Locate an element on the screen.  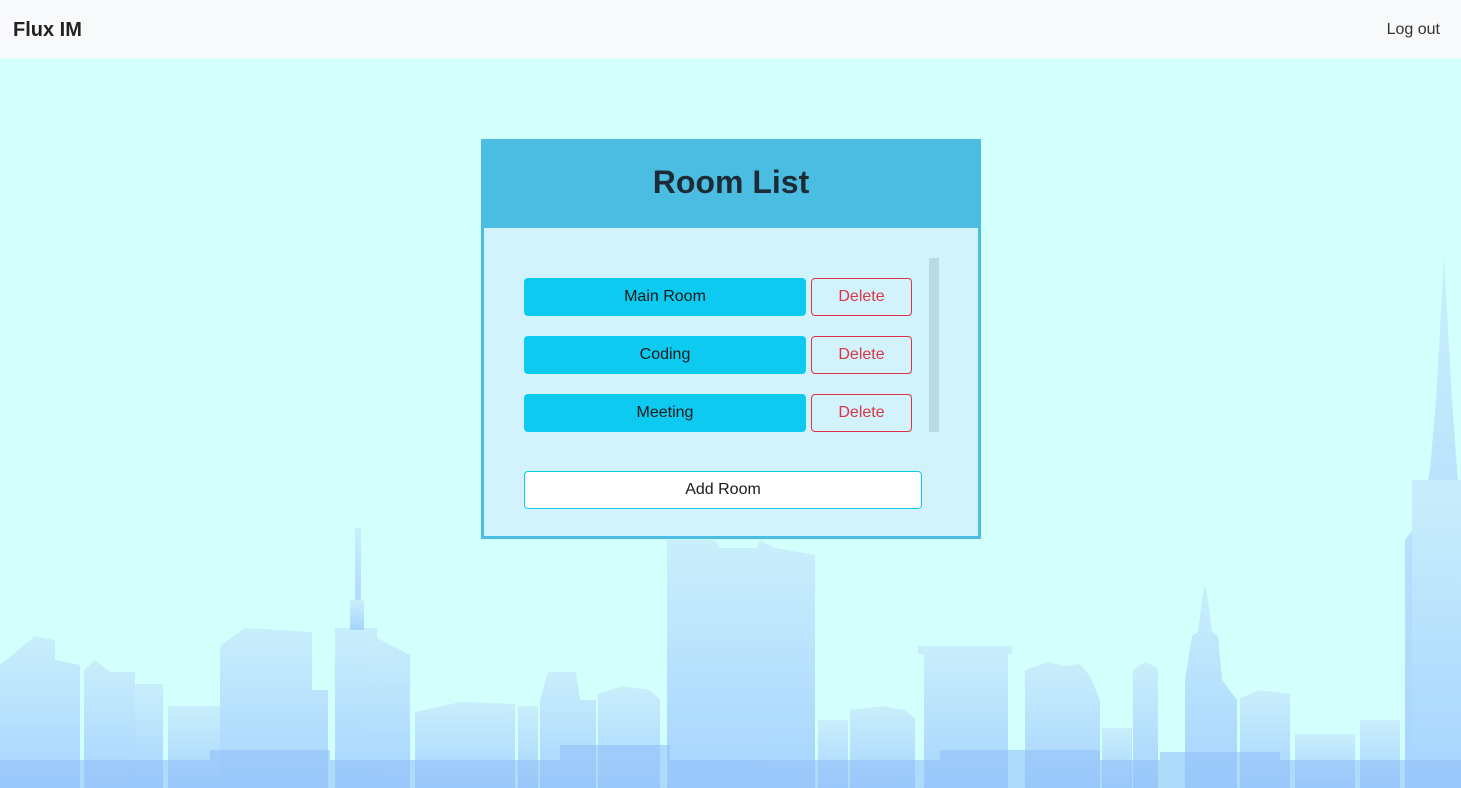
room-list-scrollbar is located at coordinates (934, 345).